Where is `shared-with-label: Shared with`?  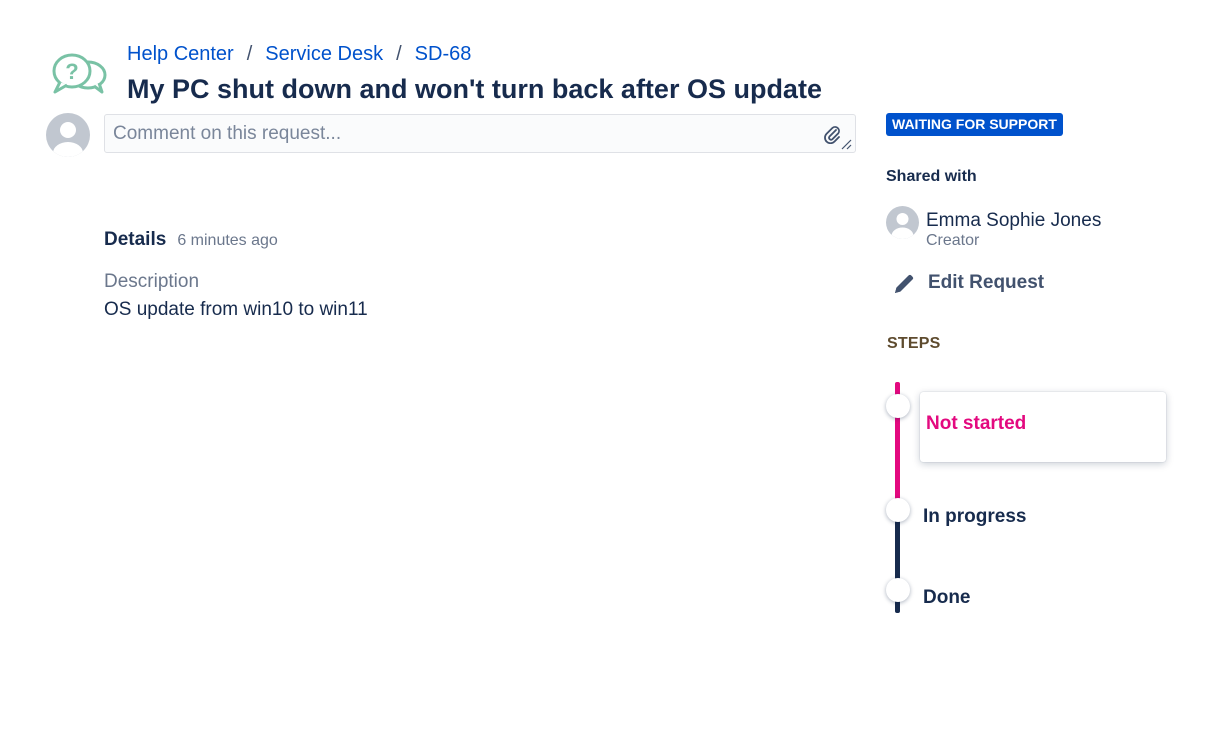 shared-with-label: Shared with is located at coordinates (931, 176).